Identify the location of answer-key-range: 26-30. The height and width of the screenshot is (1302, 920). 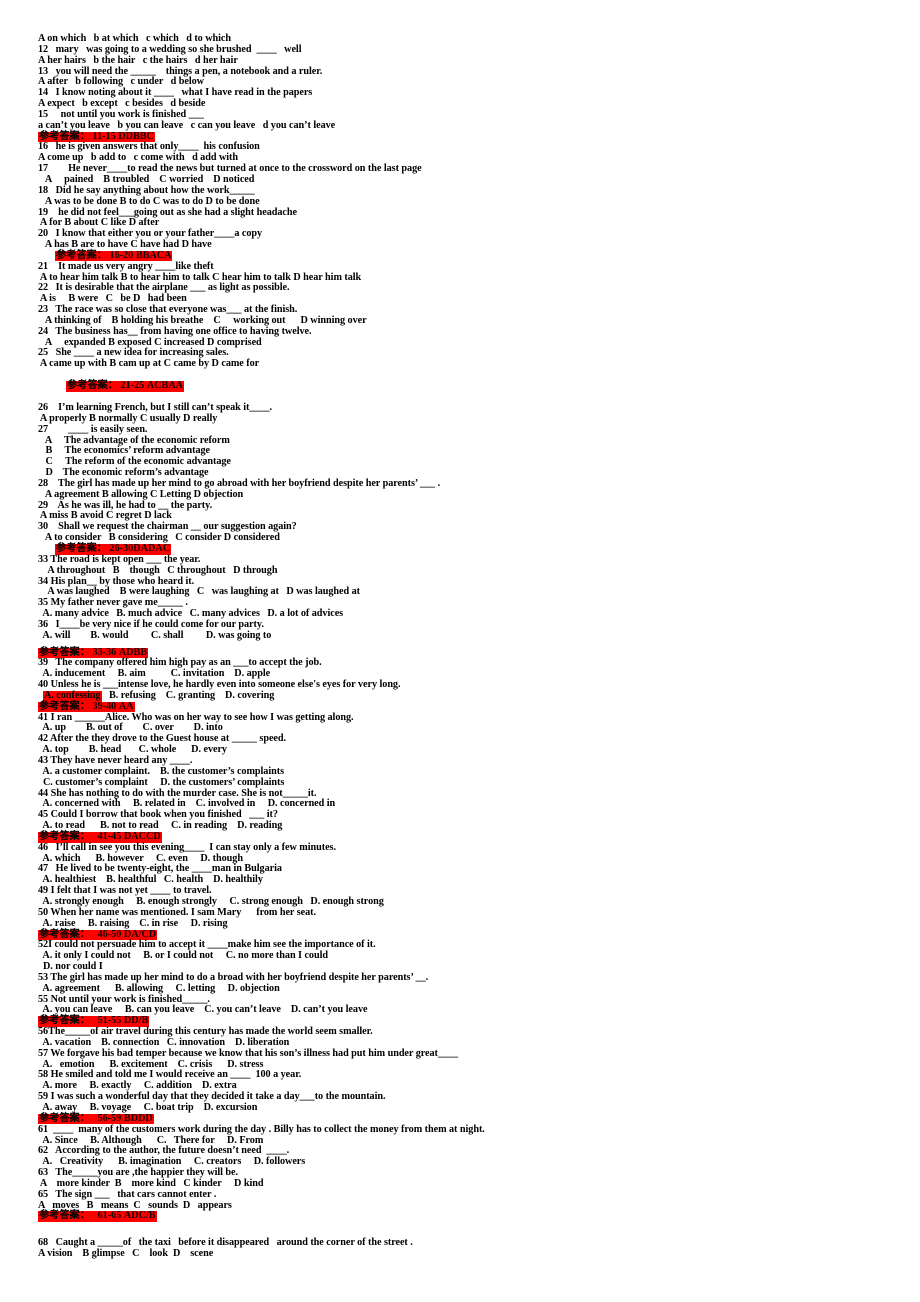
(121, 548).